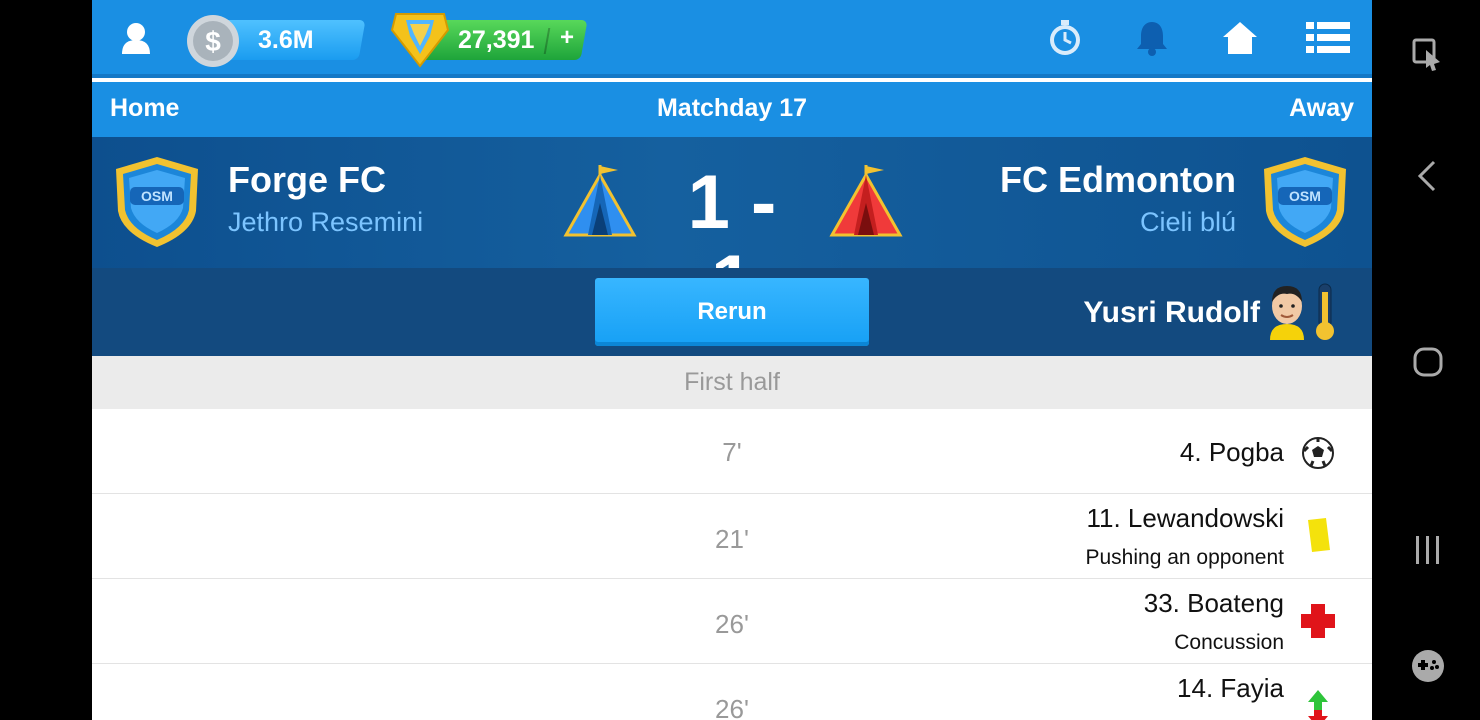 Image resolution: width=1480 pixels, height=720 pixels. I want to click on away-team-name: FC Edmonton, so click(1118, 180).